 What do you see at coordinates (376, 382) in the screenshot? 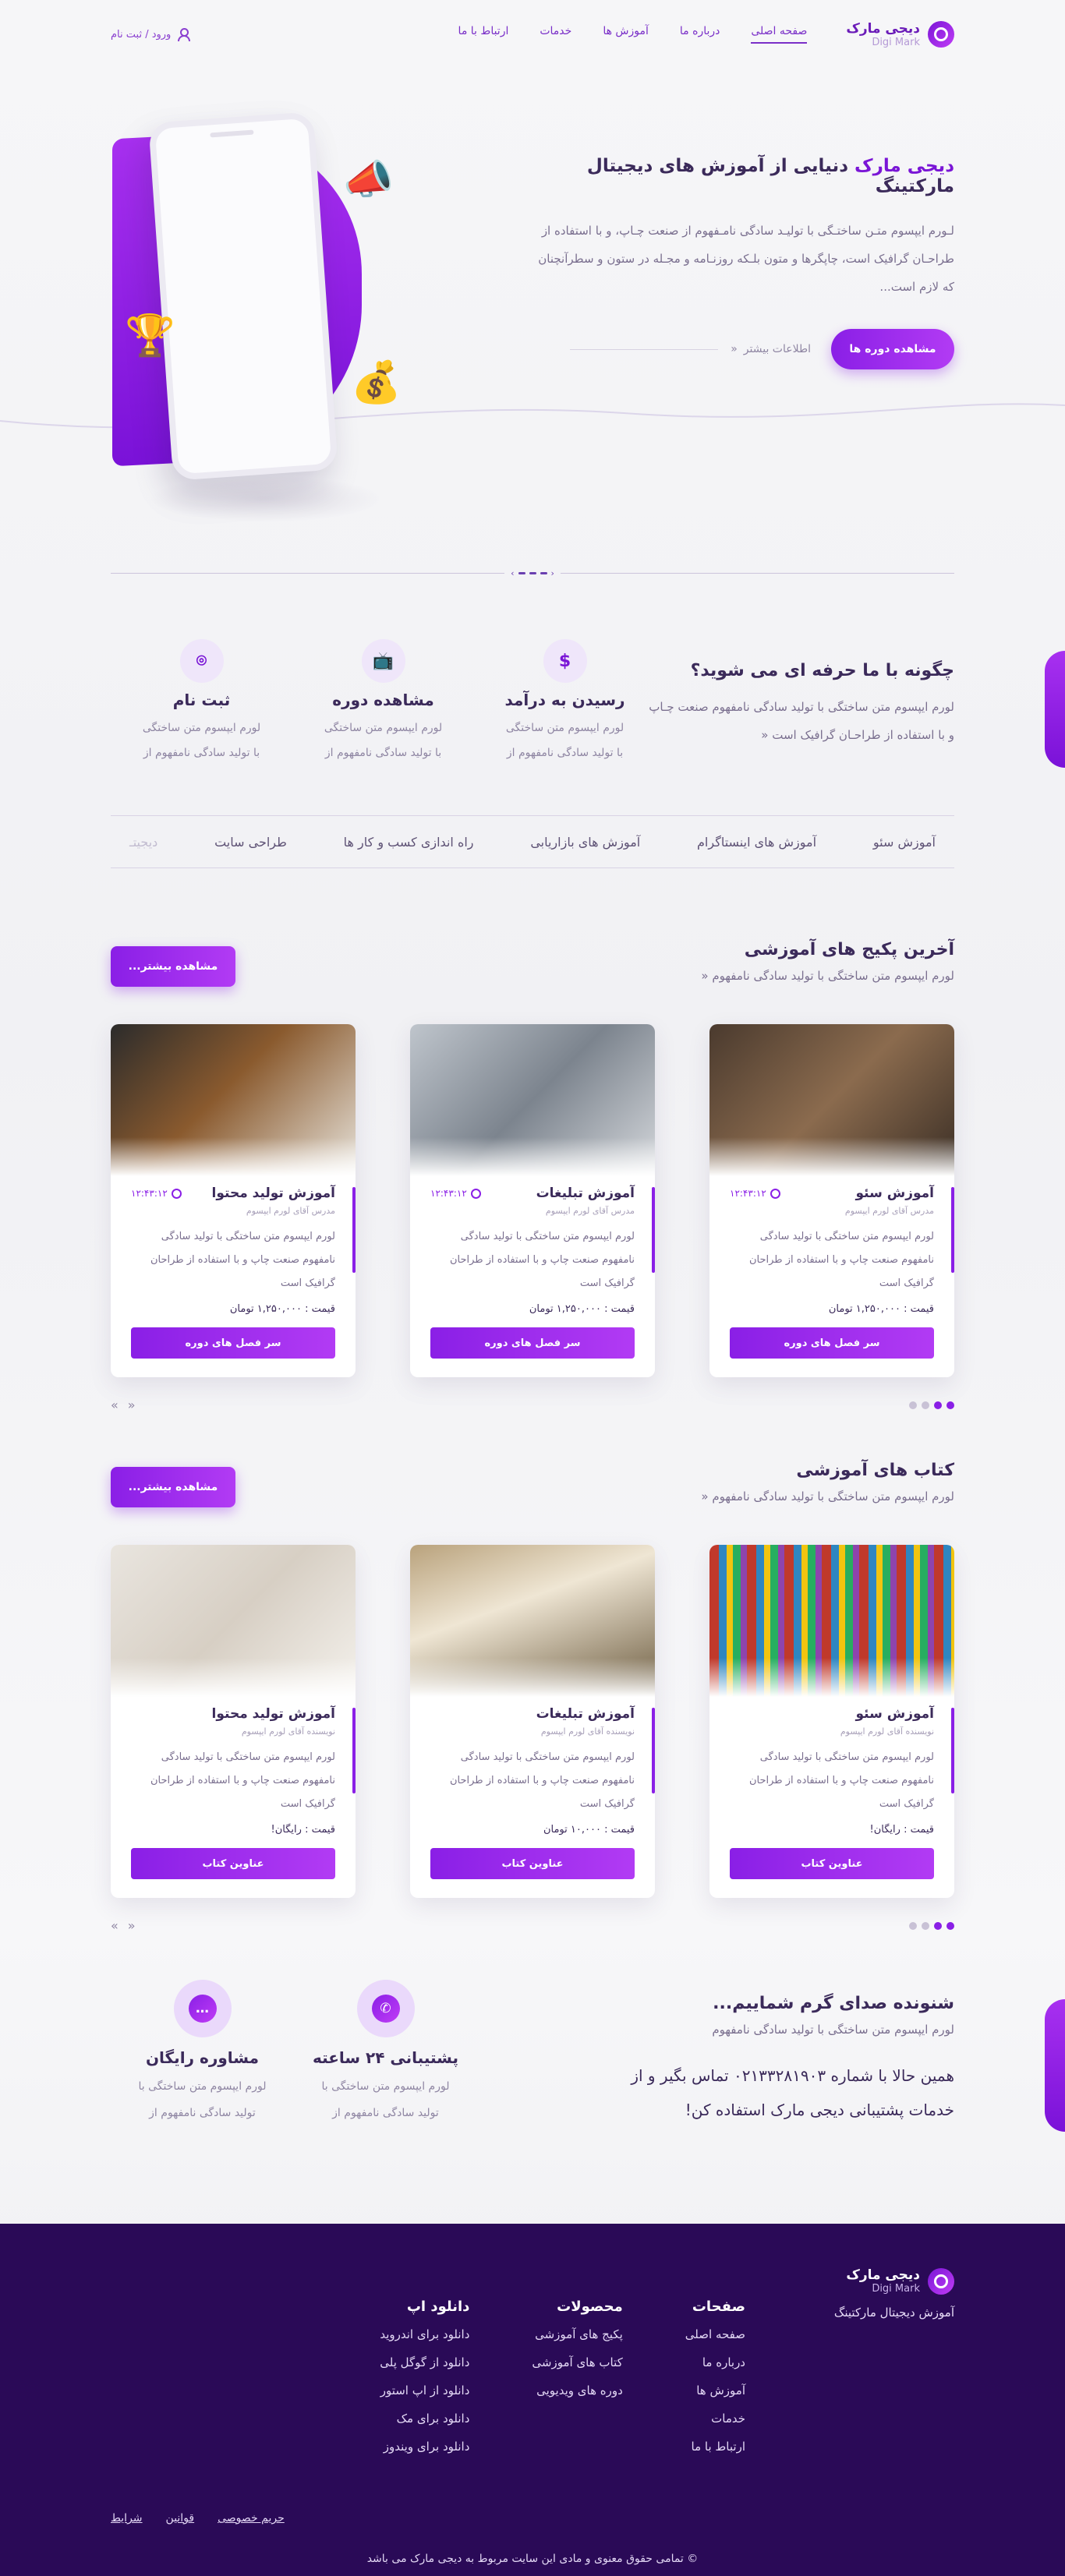
I see `coin-safe-icon: 💰` at bounding box center [376, 382].